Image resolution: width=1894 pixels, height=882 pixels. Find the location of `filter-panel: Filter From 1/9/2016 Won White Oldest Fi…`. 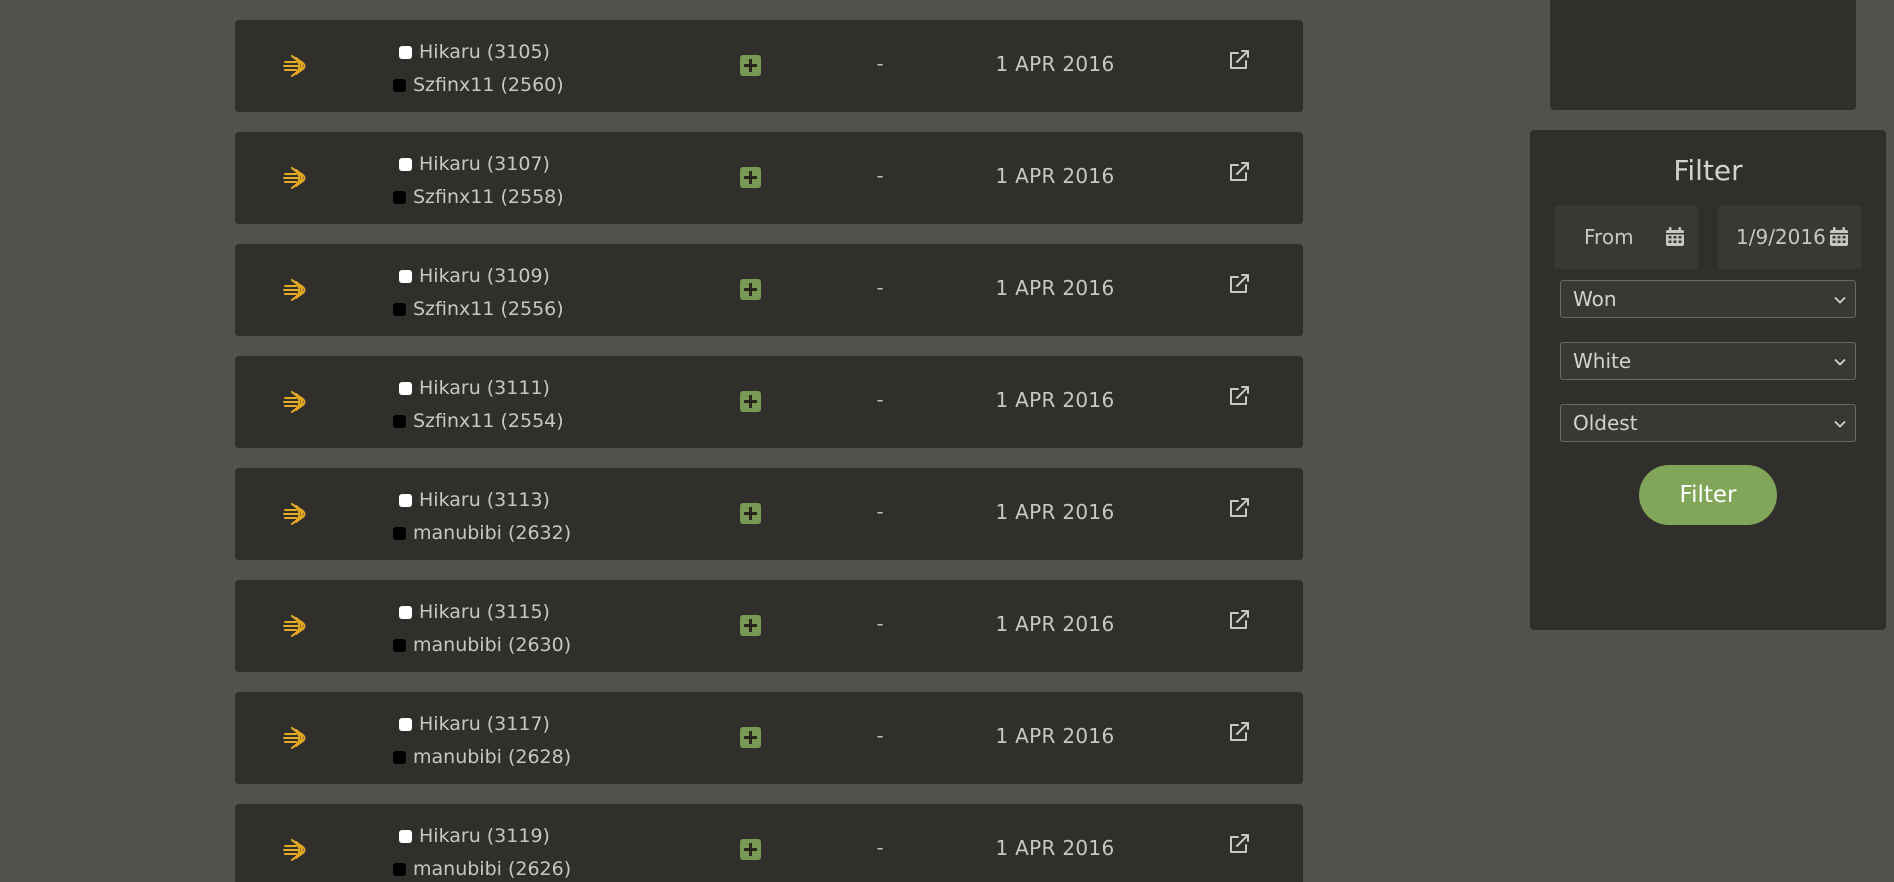

filter-panel: Filter From 1/9/2016 Won White Oldest Fi… is located at coordinates (1708, 380).